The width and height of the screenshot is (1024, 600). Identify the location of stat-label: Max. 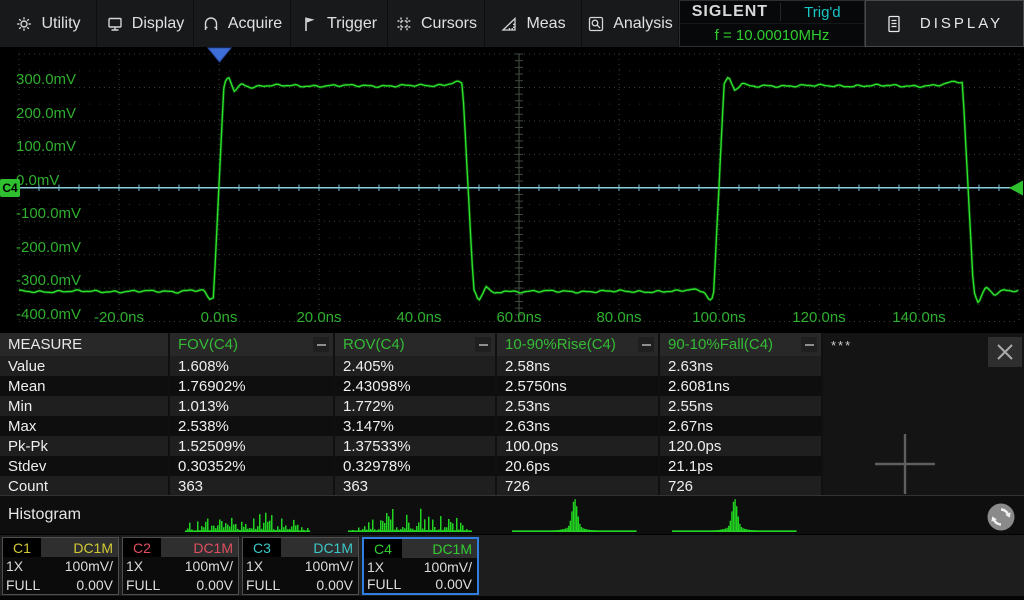
(85, 426).